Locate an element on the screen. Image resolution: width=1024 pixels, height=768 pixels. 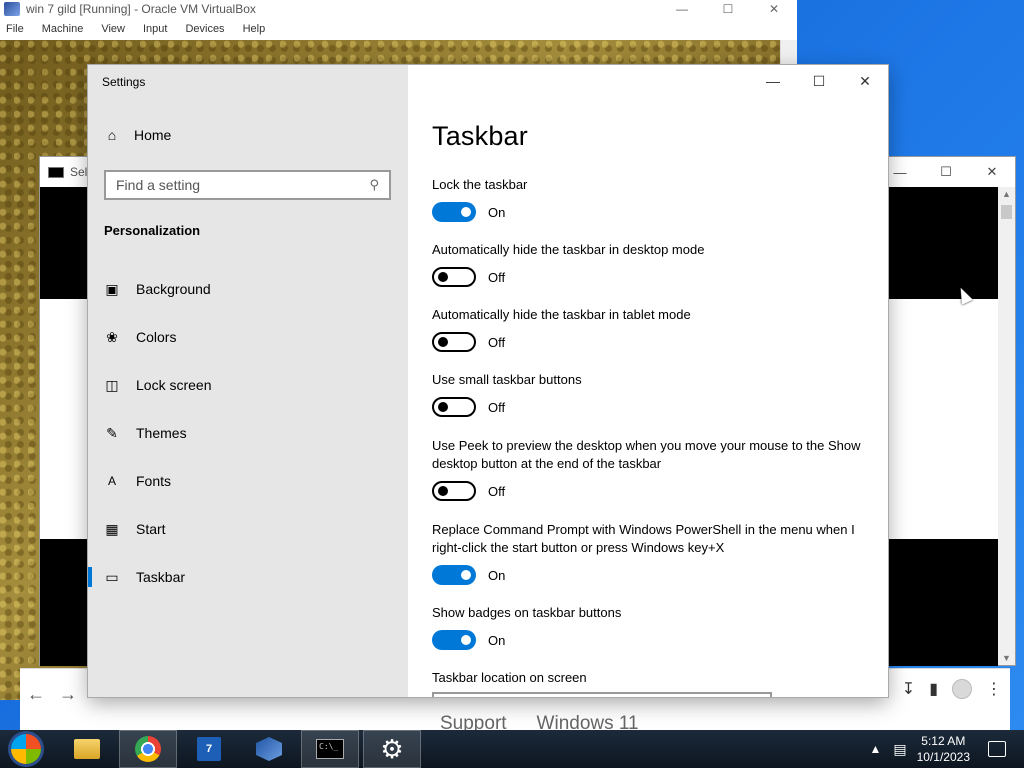
taskbar-virtualbox is located at coordinates (269, 749).